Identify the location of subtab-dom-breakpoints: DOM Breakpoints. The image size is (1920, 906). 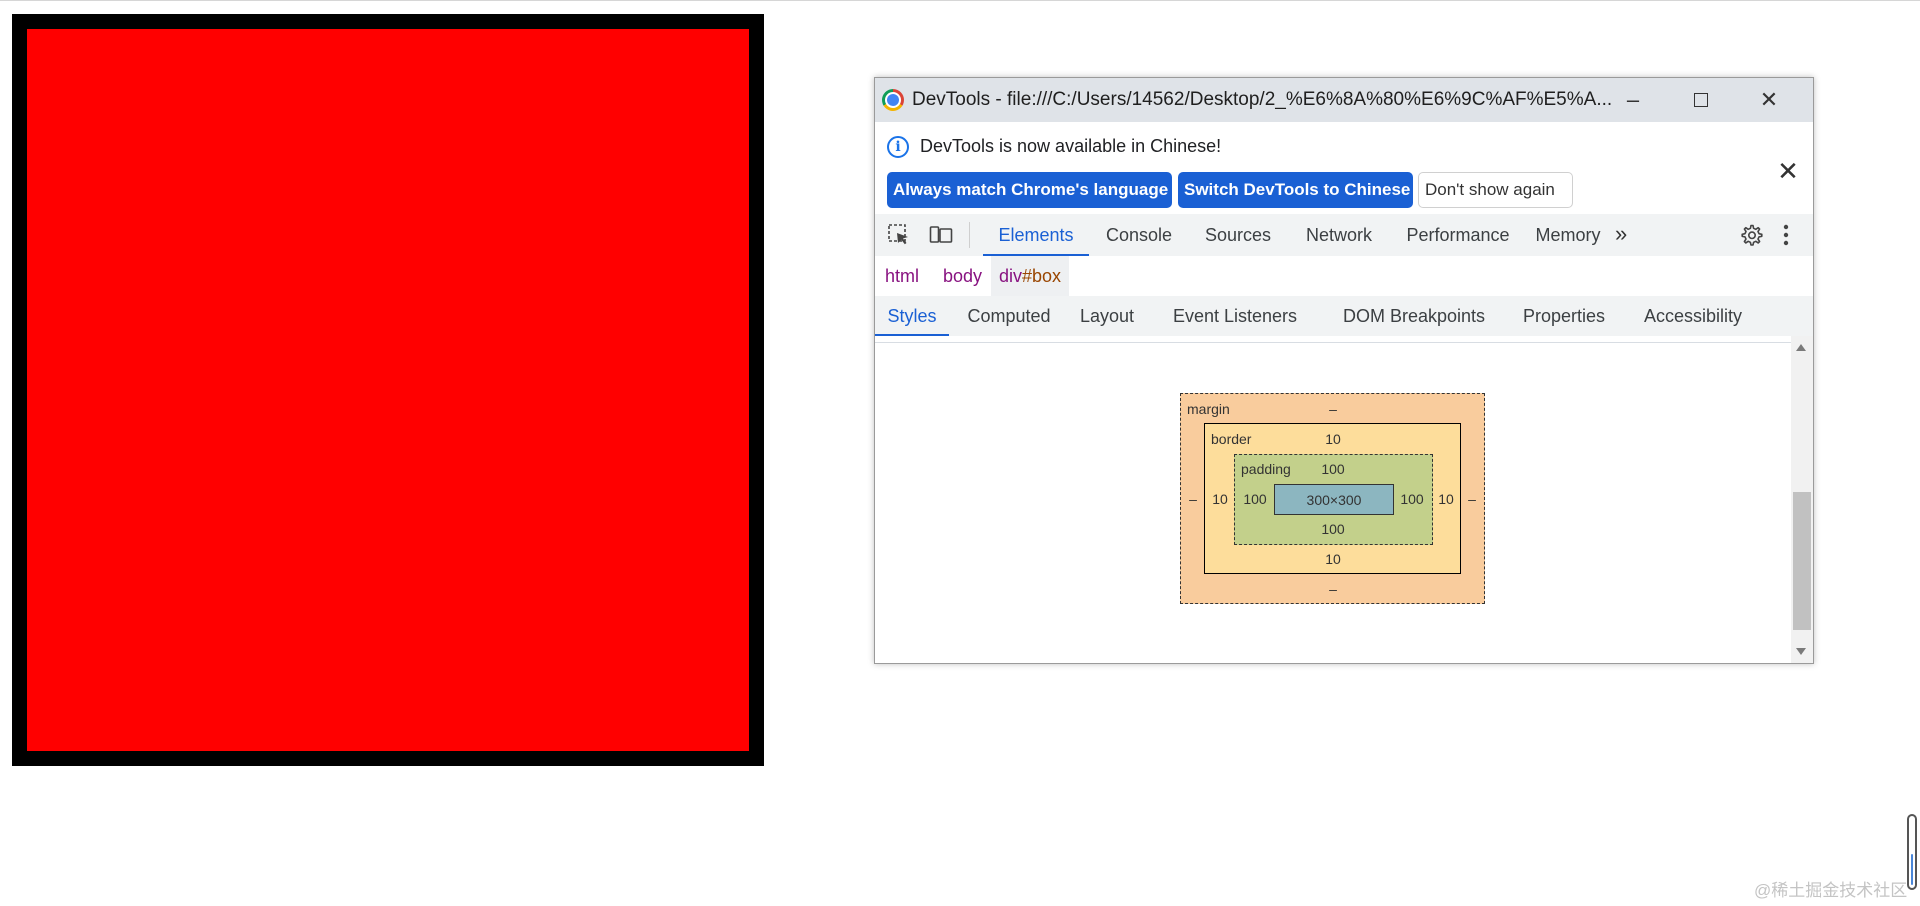
(1414, 316).